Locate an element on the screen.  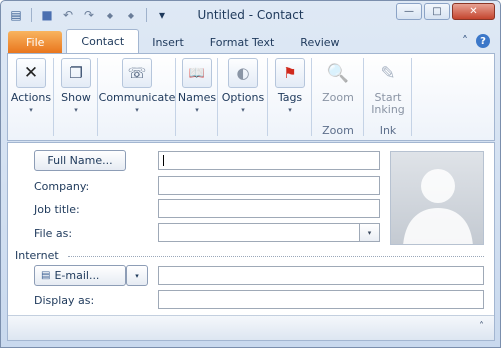
minimize-ribbon-icon: ˄ is located at coordinates (465, 41).